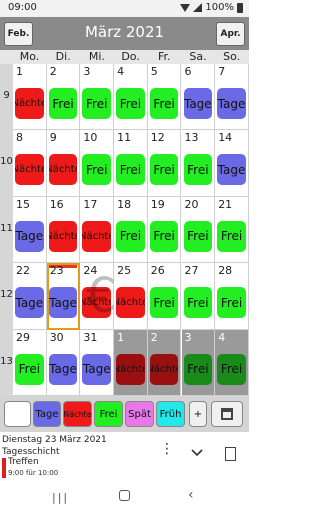 The width and height of the screenshot is (320, 512). Describe the element at coordinates (198, 7) in the screenshot. I see `signal-icon` at that location.